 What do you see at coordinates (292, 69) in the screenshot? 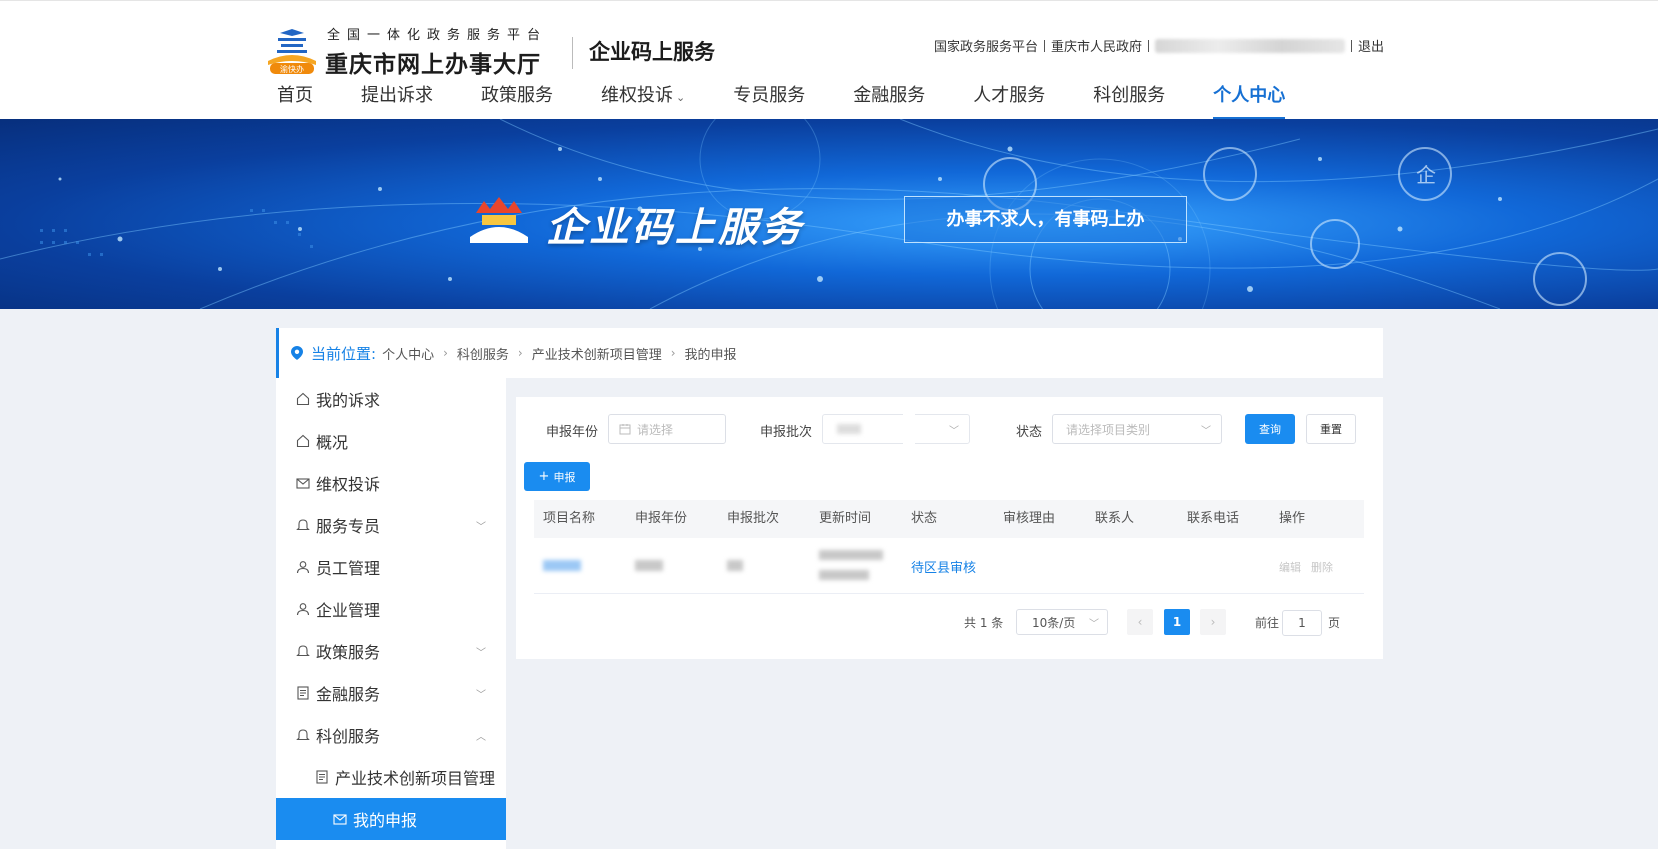
I see `svg-text: 渝快办` at bounding box center [292, 69].